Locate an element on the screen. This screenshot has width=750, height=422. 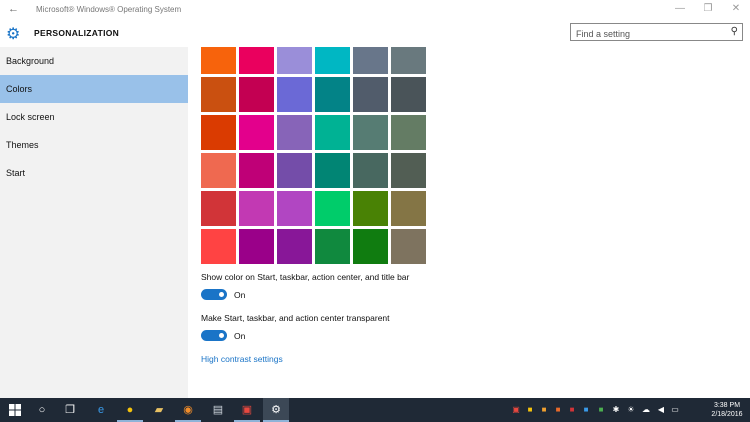
cortana-icon: ○ is located at coordinates (42, 410).